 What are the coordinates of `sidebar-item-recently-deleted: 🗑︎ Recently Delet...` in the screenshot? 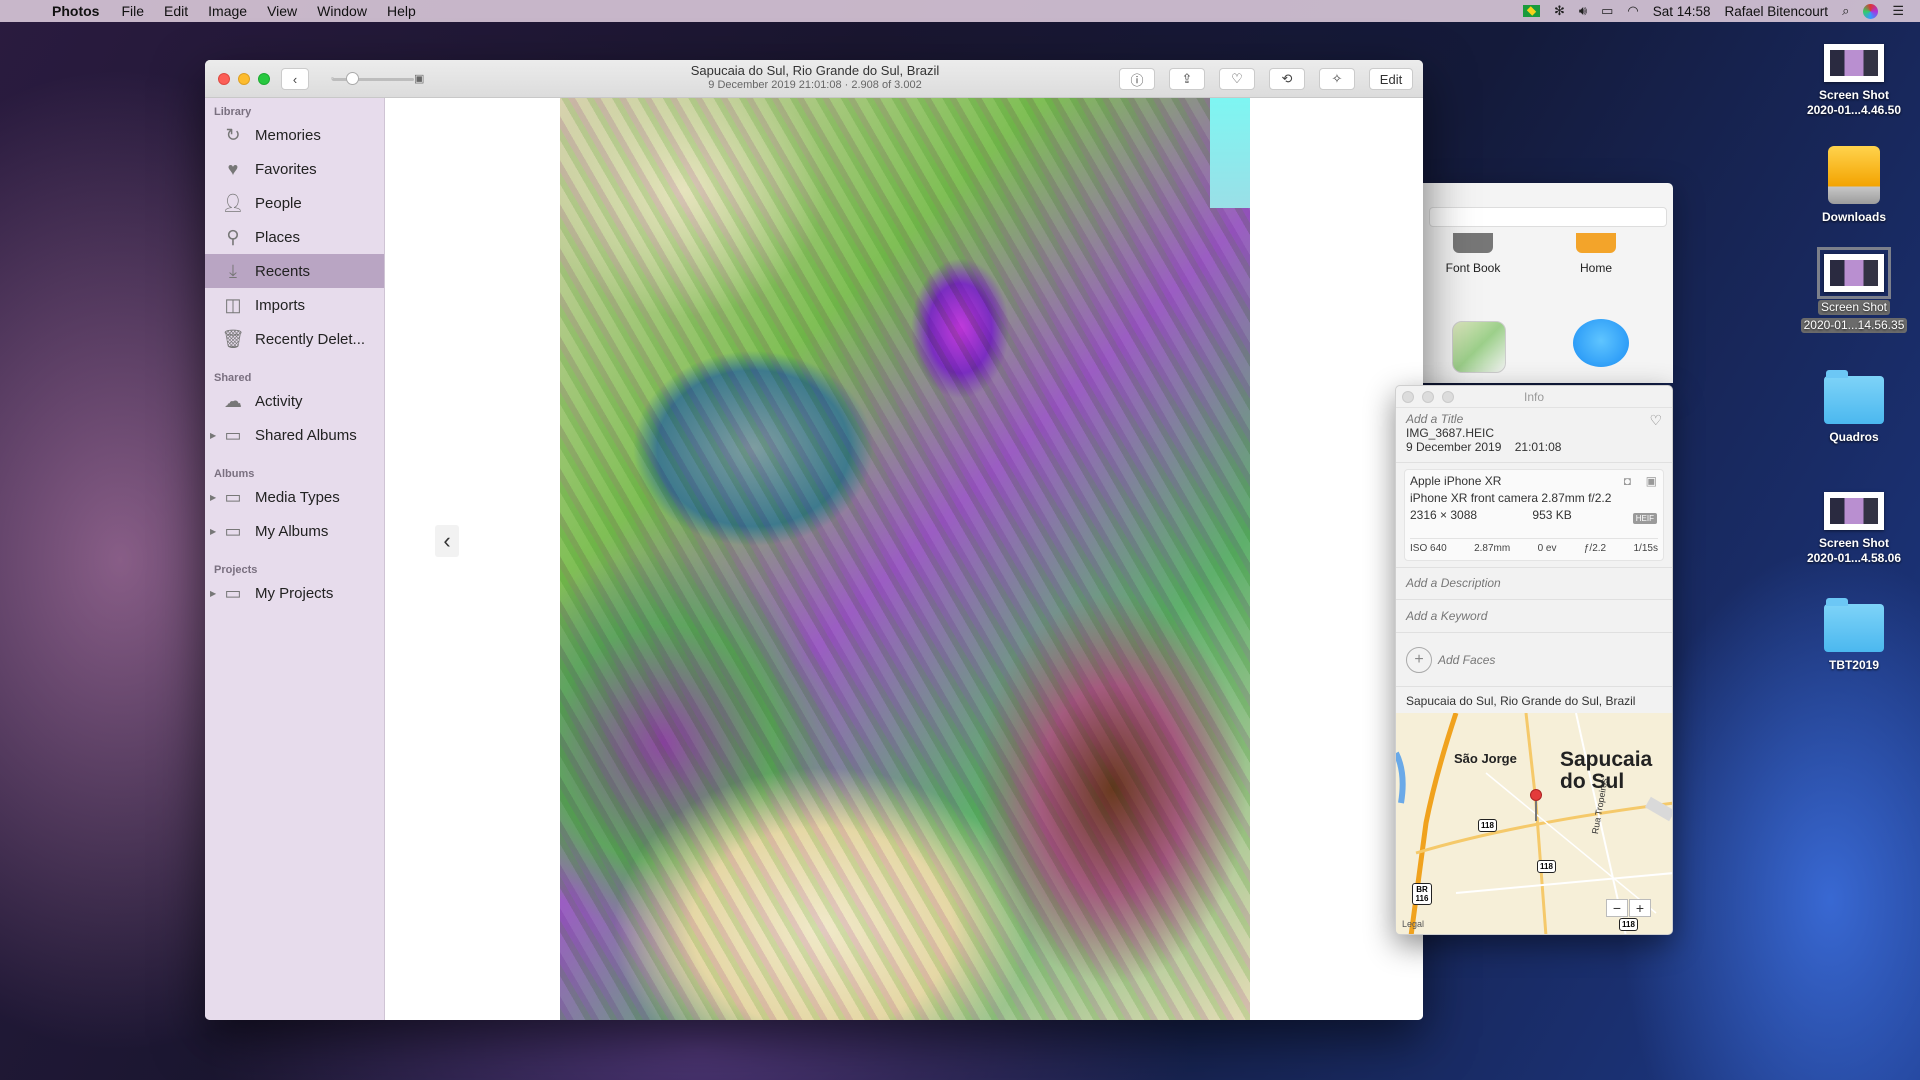 It's located at (294, 339).